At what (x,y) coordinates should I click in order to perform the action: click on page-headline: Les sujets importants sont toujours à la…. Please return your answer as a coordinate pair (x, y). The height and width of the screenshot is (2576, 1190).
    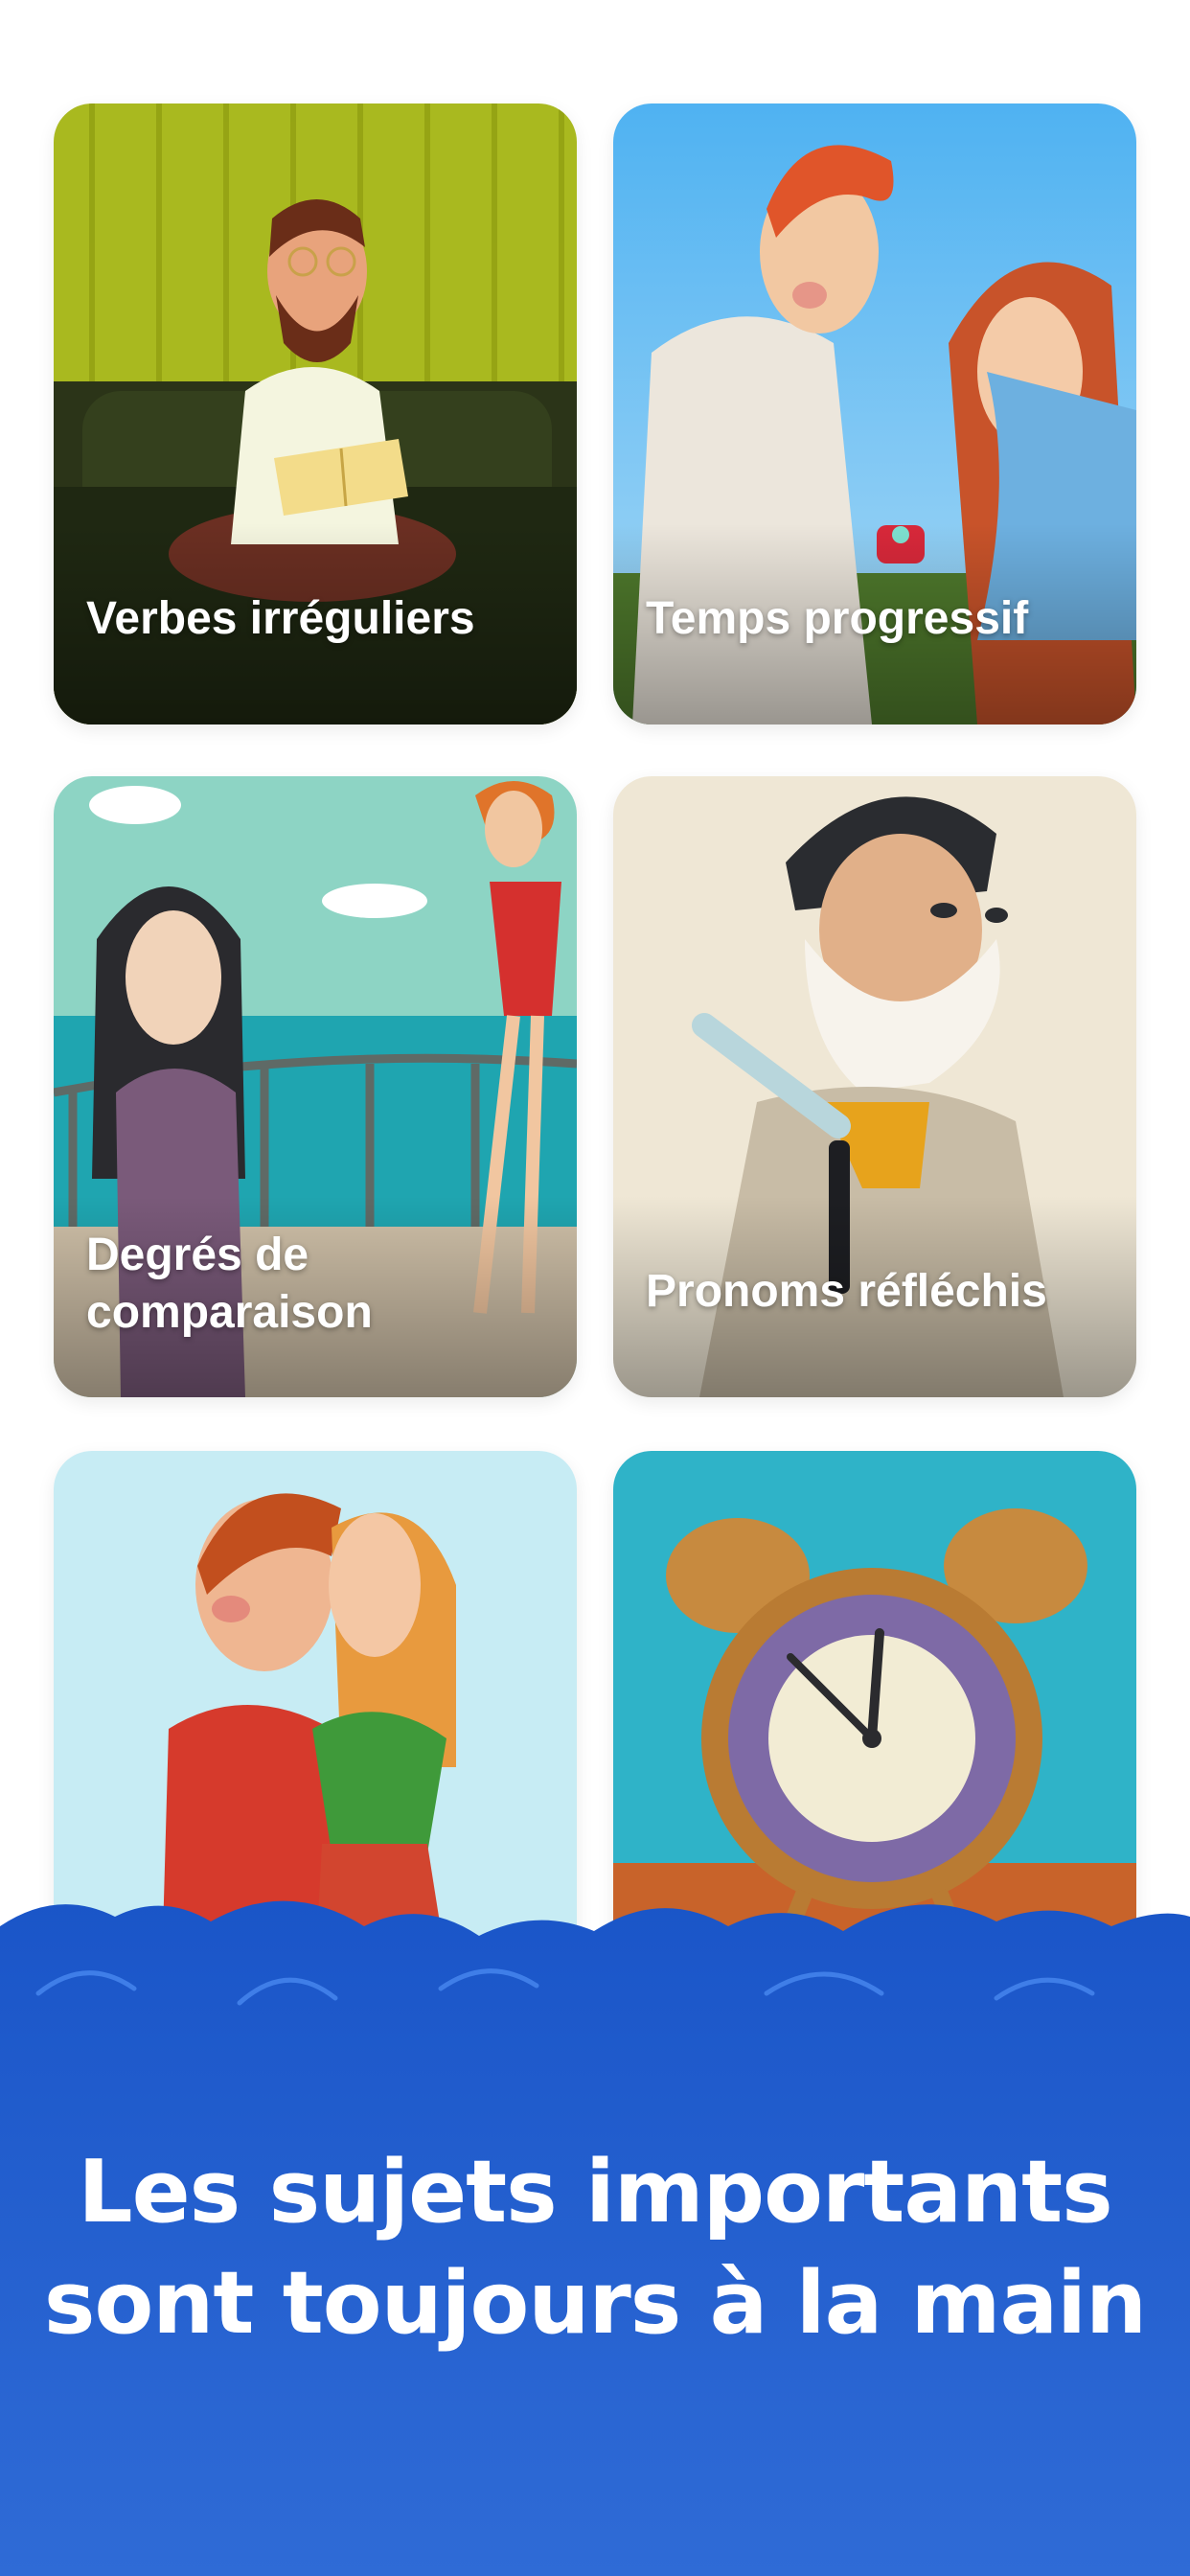
    Looking at the image, I should click on (595, 2248).